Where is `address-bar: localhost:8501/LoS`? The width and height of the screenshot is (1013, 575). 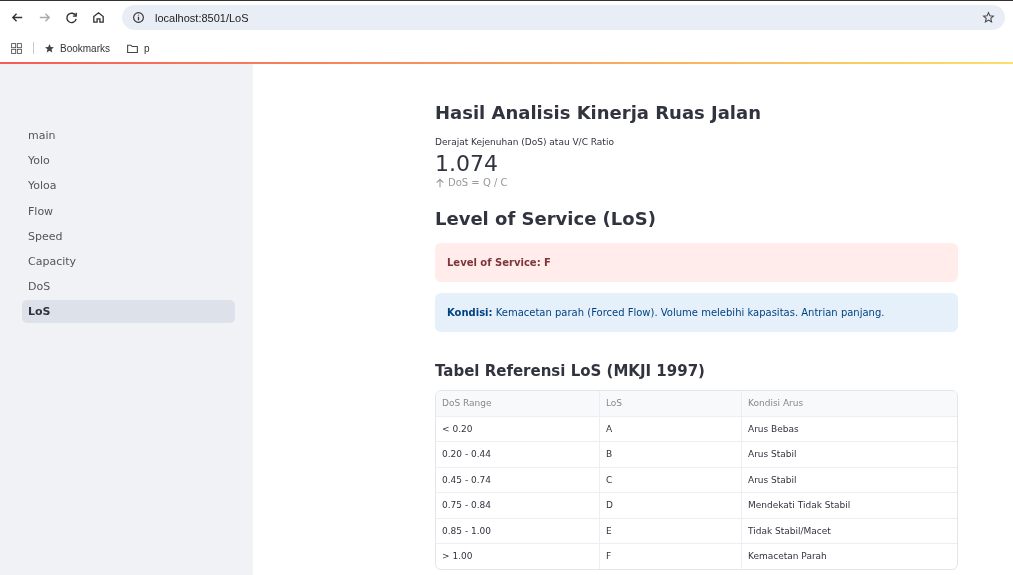 address-bar: localhost:8501/LoS is located at coordinates (563, 17).